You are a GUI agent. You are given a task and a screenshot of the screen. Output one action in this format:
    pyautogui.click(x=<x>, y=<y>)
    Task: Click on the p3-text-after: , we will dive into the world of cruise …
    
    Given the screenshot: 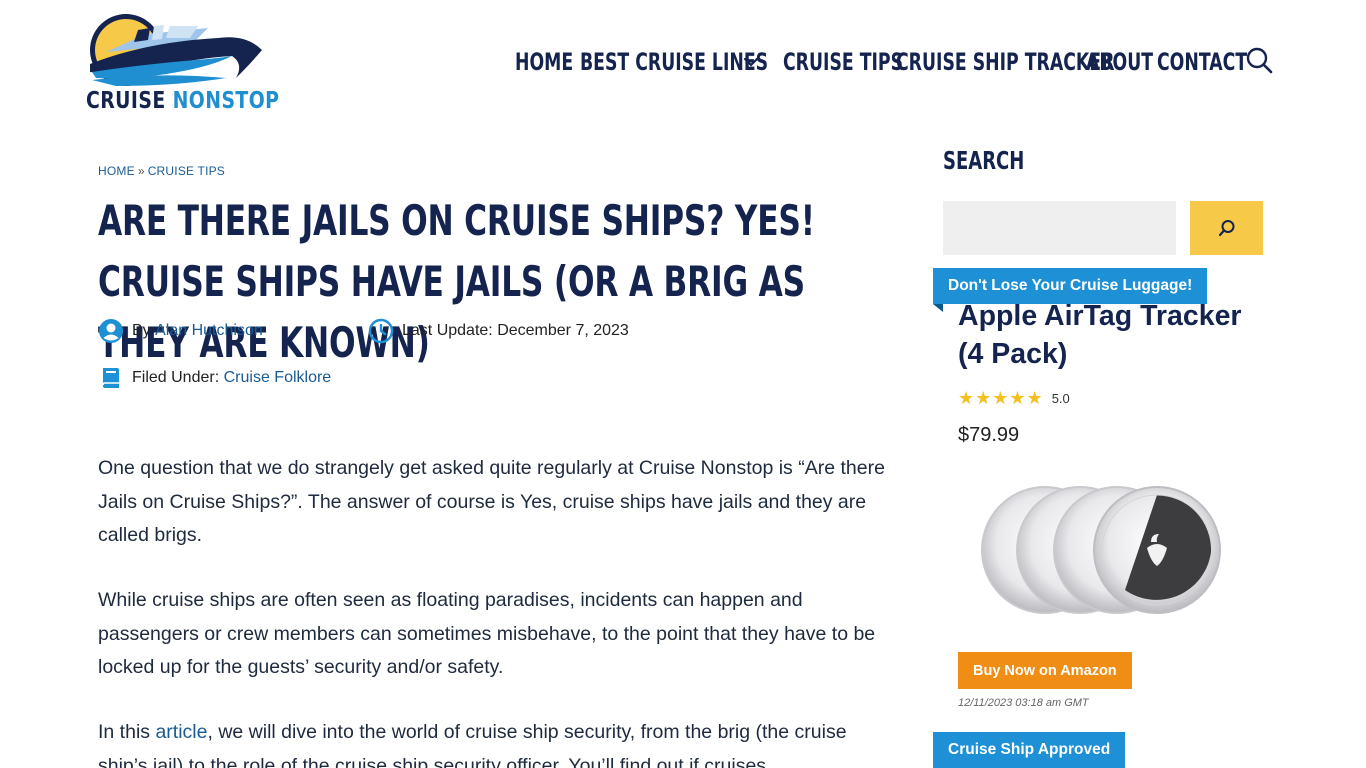 What is the action you would take?
    pyautogui.click(x=472, y=744)
    